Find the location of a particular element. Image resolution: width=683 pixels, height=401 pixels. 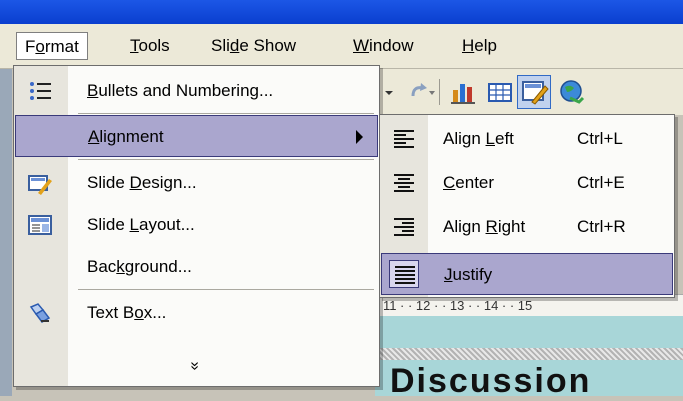

access-key: J is located at coordinates (448, 274).